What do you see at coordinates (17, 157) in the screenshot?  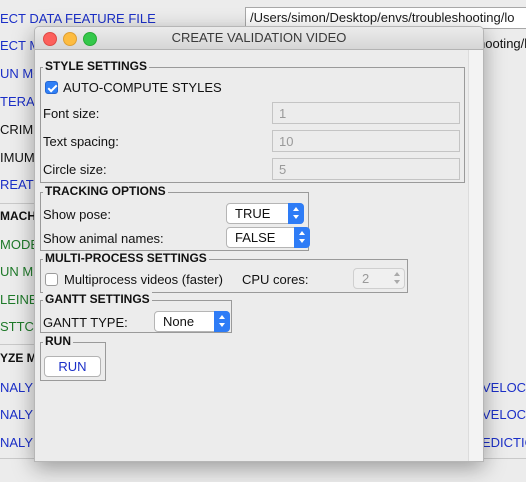 I see `bg-label: IMUM` at bounding box center [17, 157].